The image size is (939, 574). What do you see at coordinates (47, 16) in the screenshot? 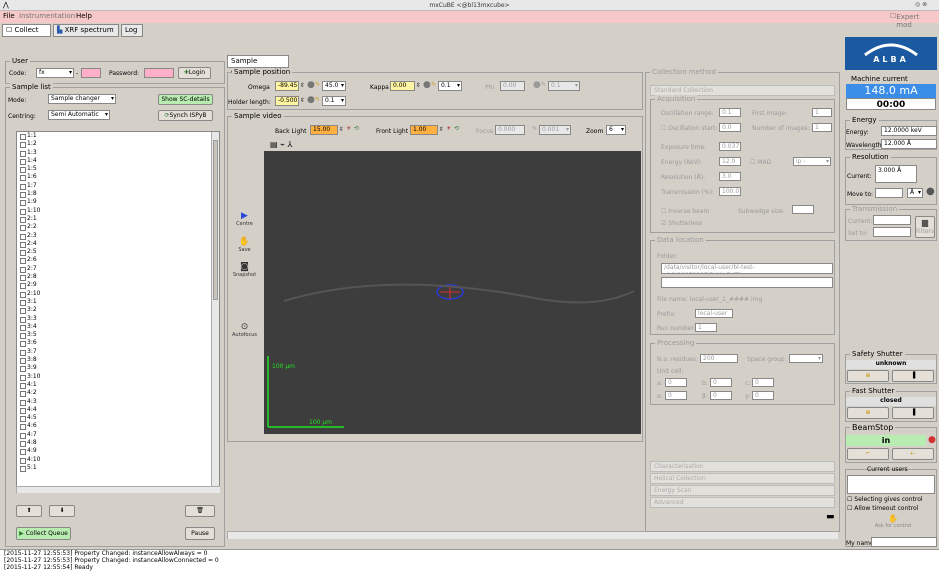
I see `menu-instrumentation: Instrumentation` at bounding box center [47, 16].